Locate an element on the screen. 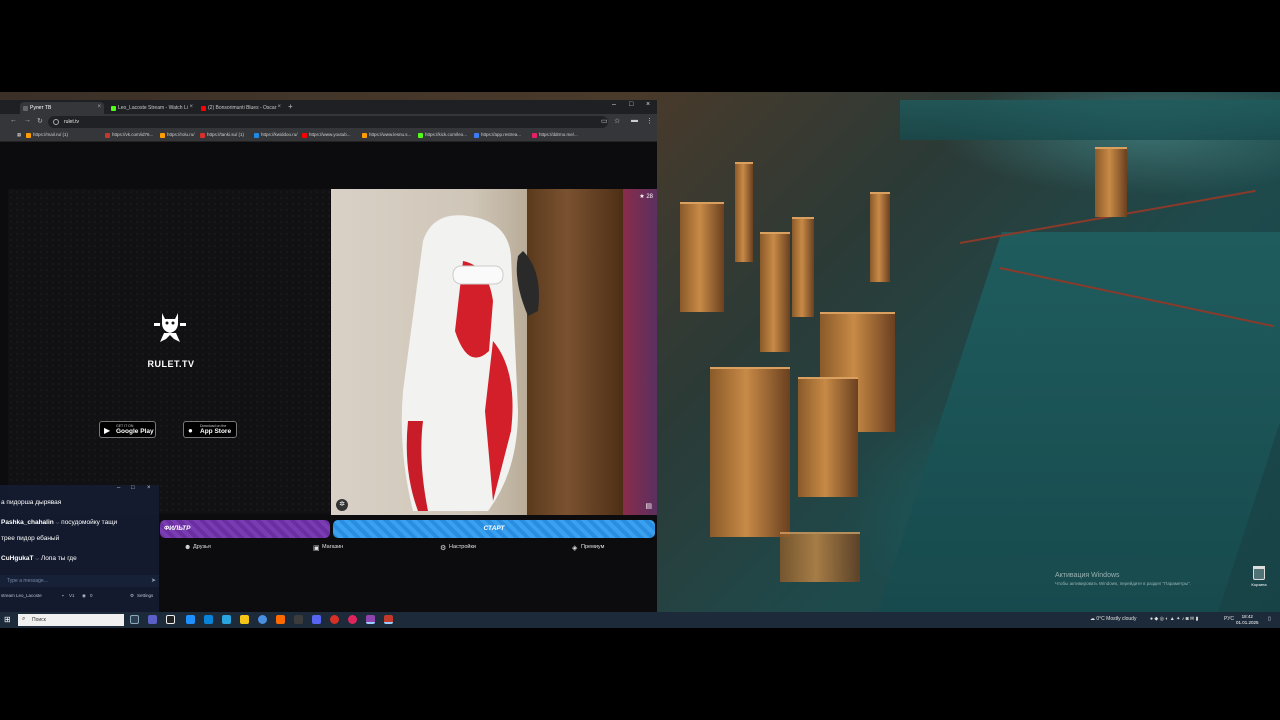 The height and width of the screenshot is (720, 1280). chat-maximize-icon: □ is located at coordinates (133, 488).